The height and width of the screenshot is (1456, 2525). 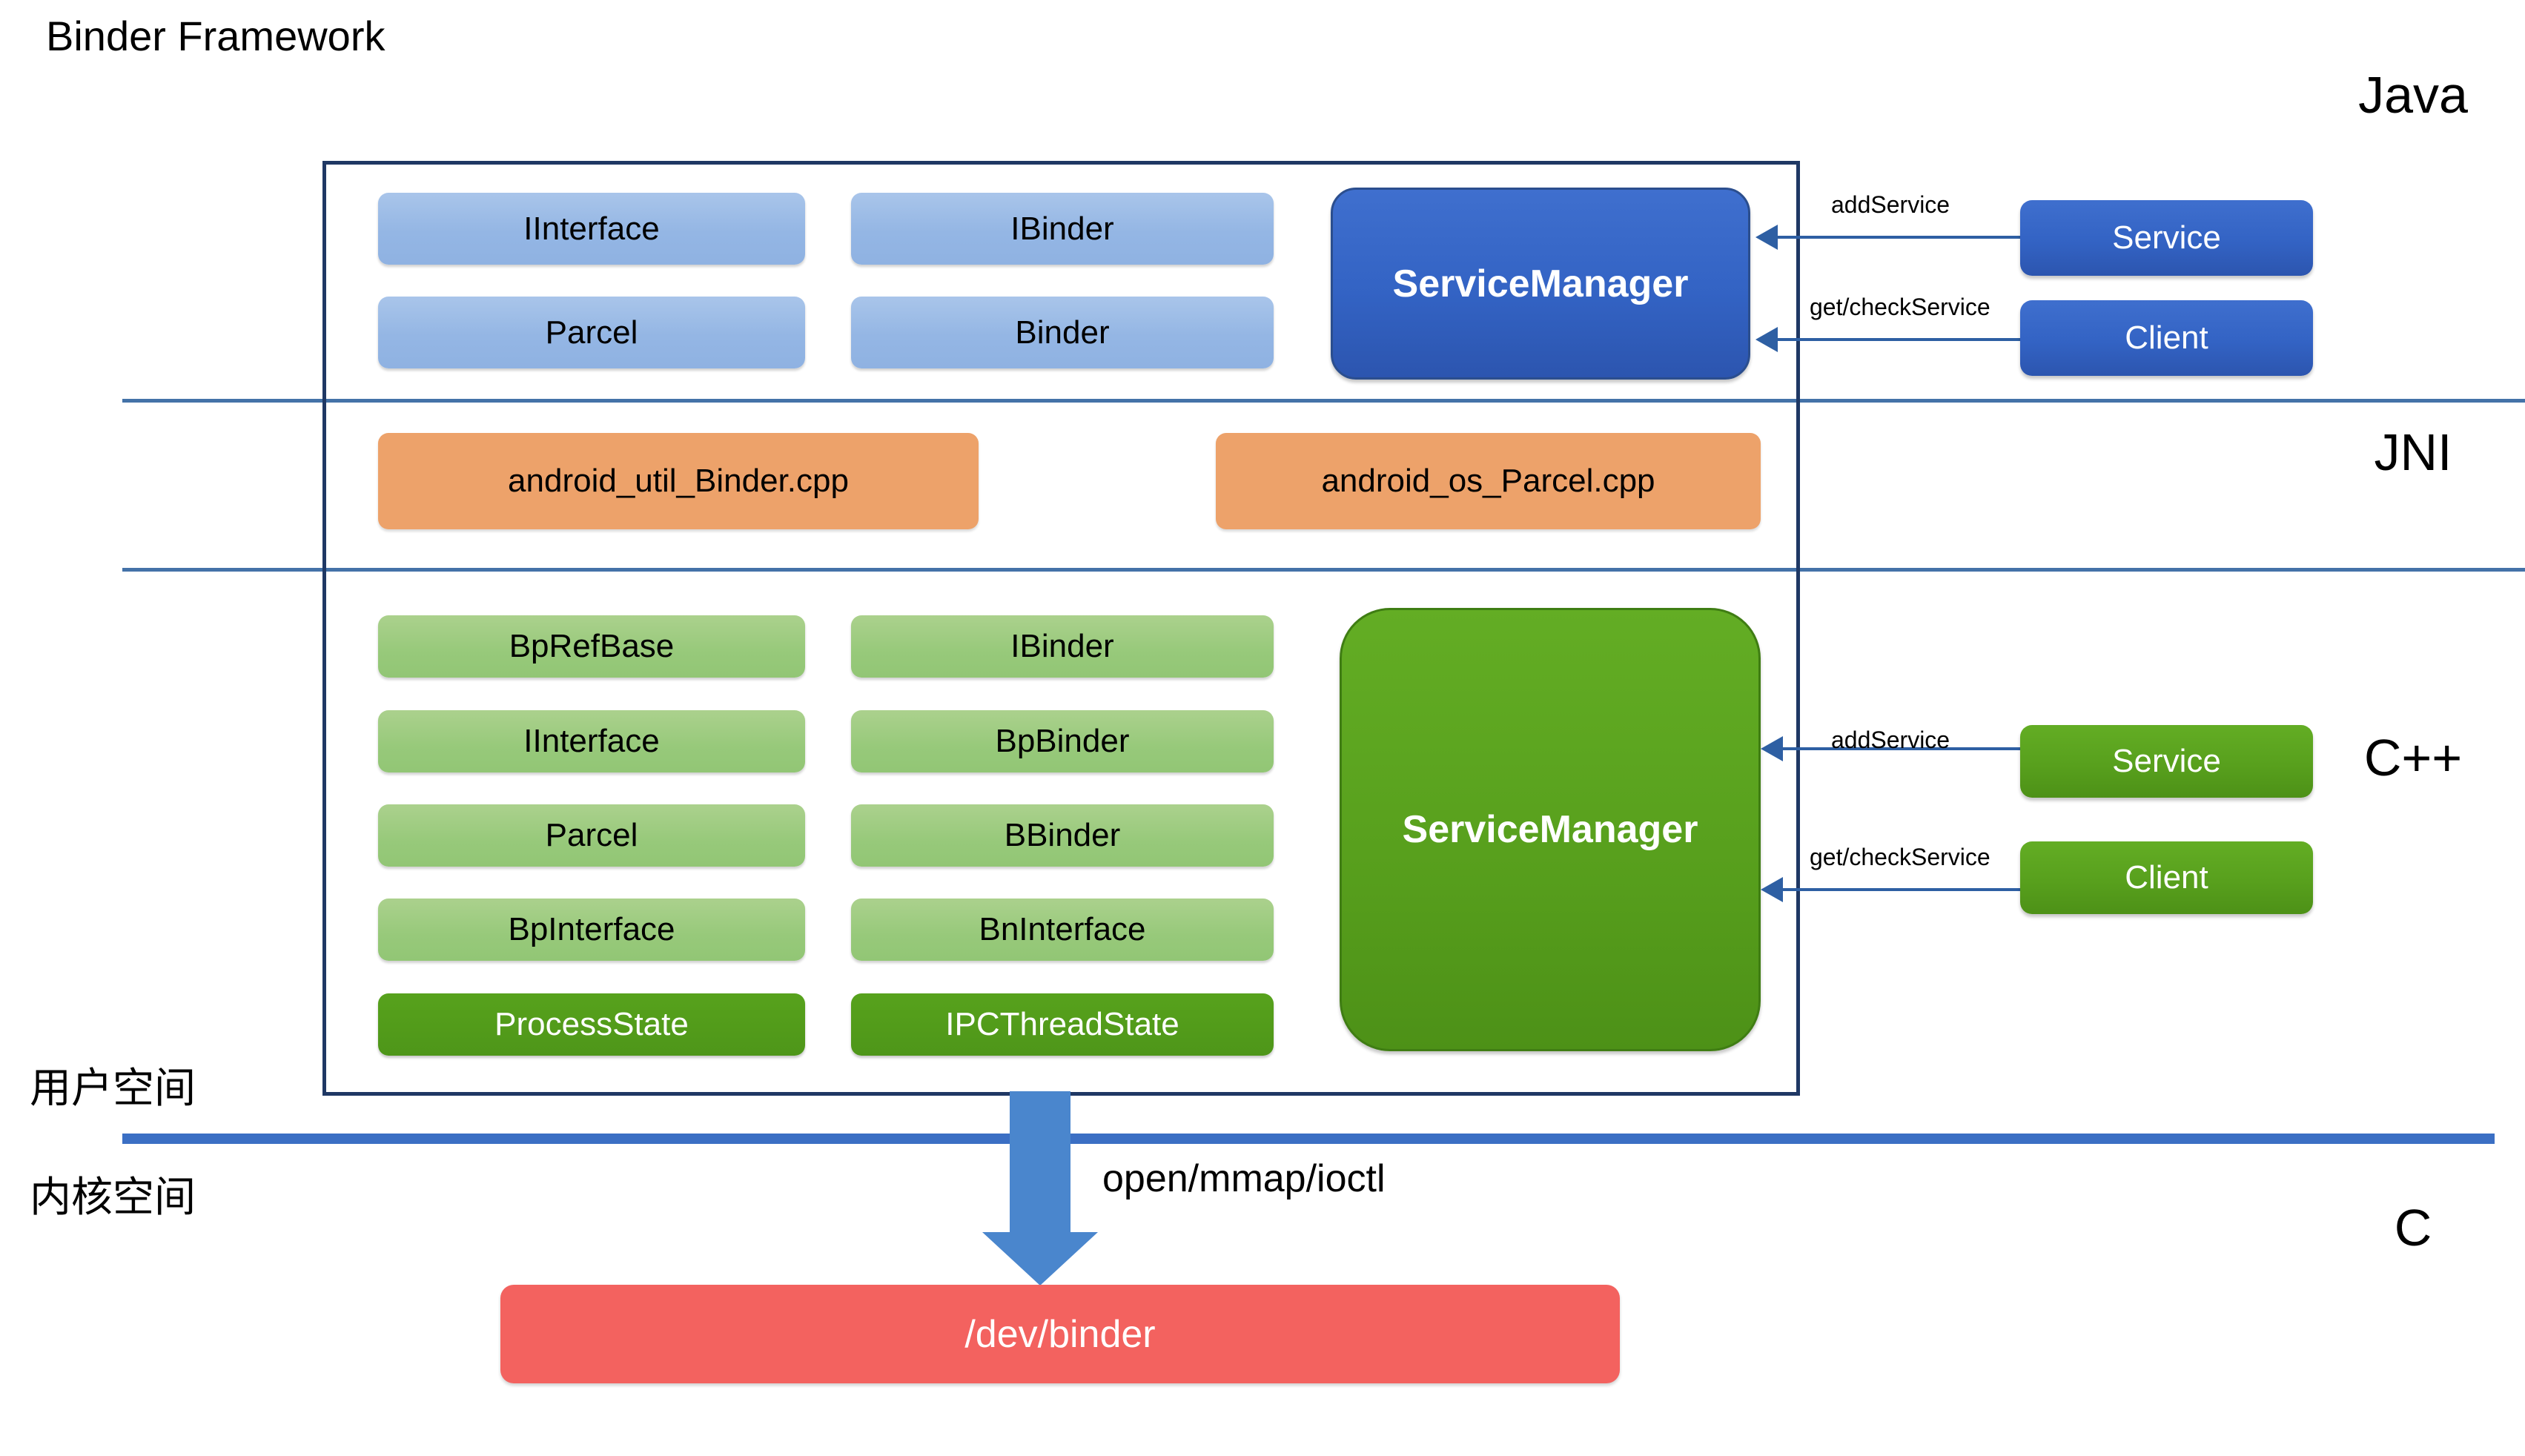 I want to click on cpp-box-bpinterface: BpInterface, so click(x=591, y=930).